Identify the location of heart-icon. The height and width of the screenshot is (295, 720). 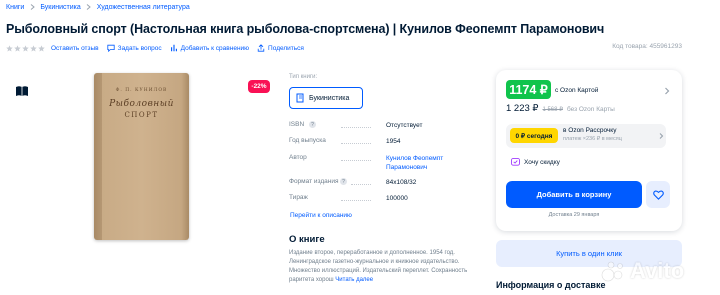
(658, 195).